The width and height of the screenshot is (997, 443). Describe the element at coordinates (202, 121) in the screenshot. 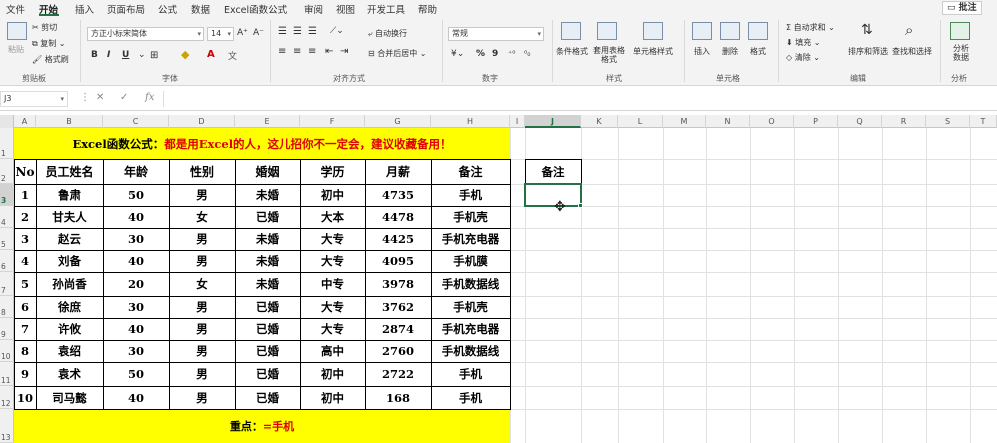

I see `column-header-d: D` at that location.